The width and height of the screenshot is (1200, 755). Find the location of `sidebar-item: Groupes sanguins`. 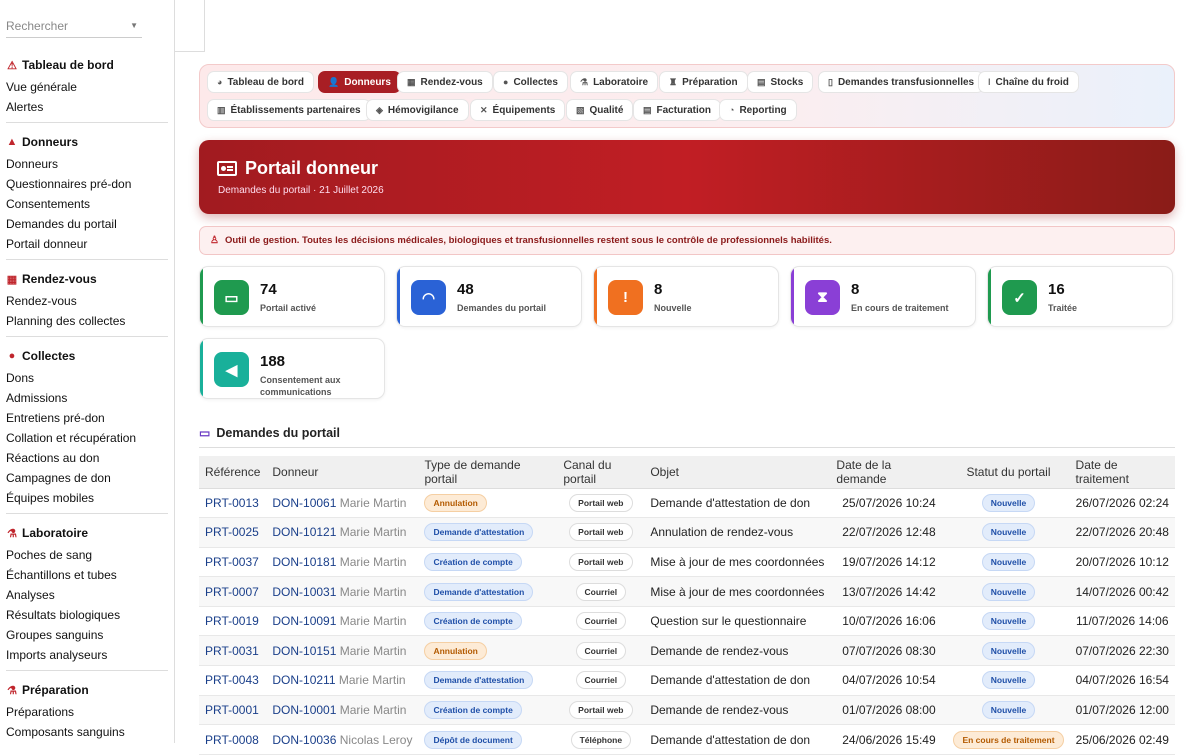

sidebar-item: Groupes sanguins is located at coordinates (87, 636).